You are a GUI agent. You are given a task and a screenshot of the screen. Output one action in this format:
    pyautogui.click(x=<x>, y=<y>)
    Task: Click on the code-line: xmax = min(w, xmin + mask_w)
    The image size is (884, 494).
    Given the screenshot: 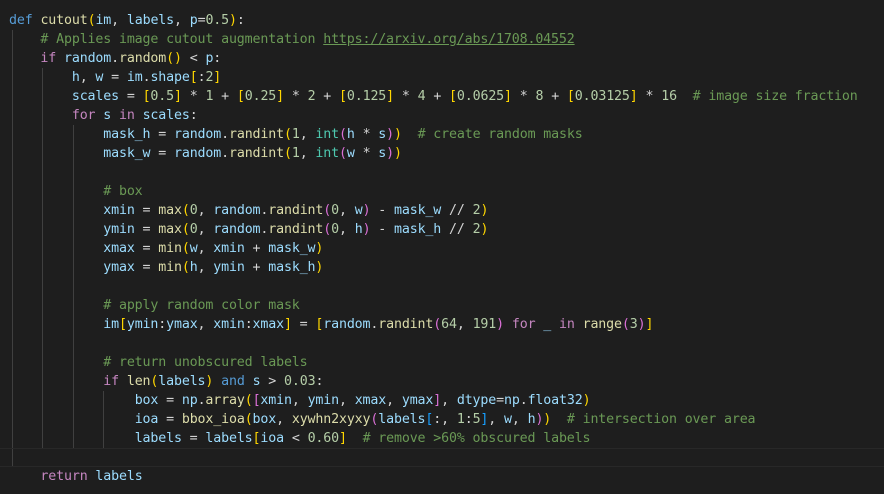 What is the action you would take?
    pyautogui.click(x=442, y=248)
    